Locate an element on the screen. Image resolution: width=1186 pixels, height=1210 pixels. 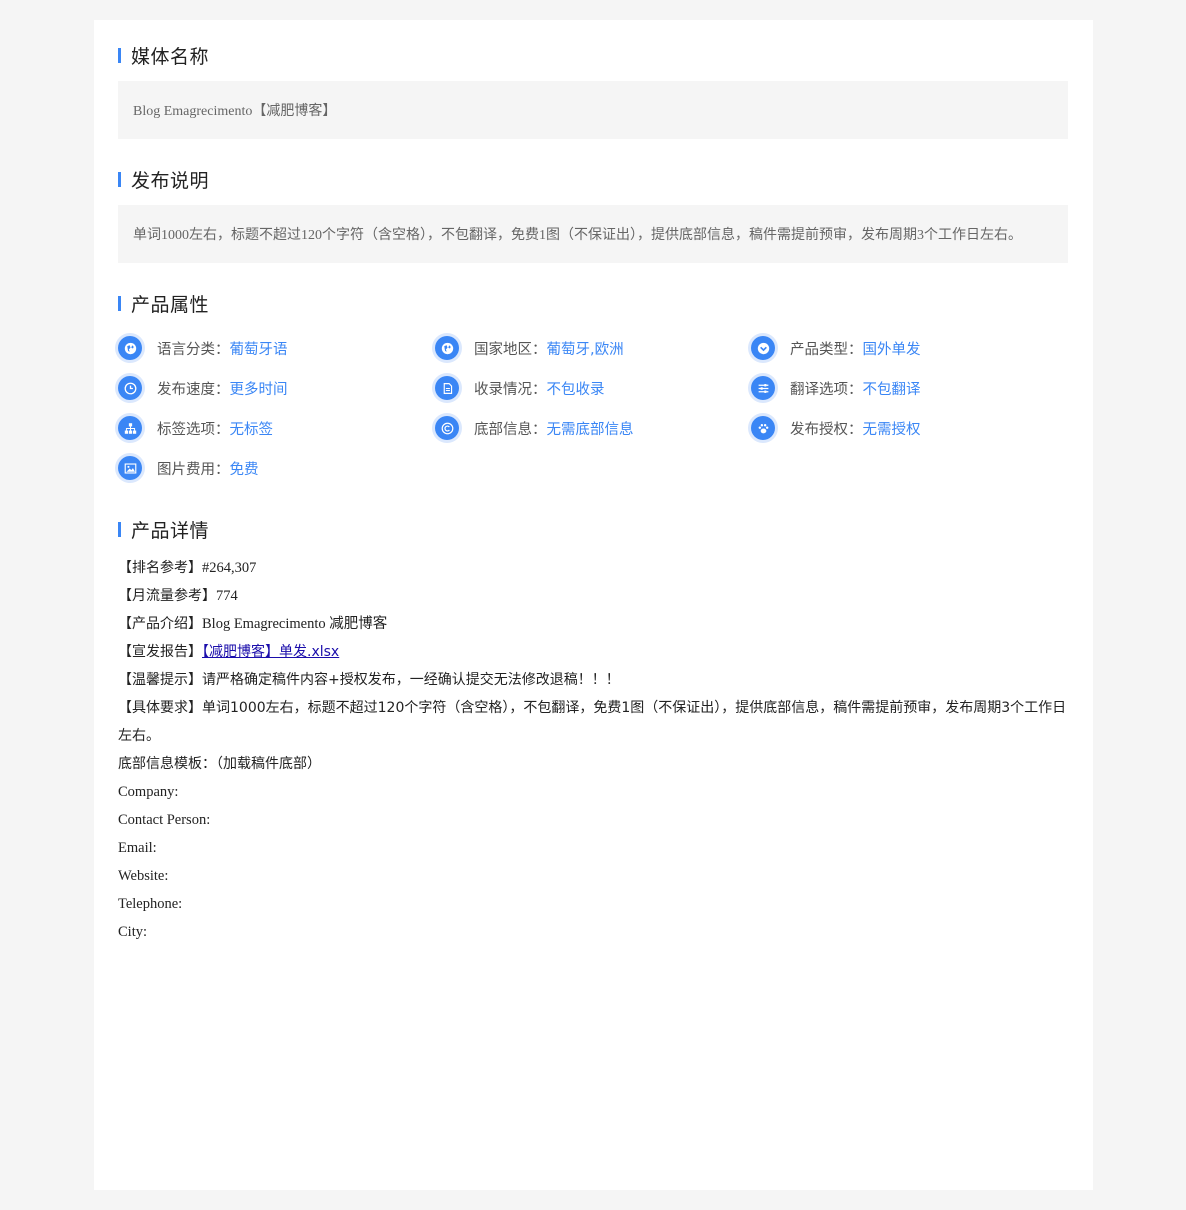
field-contact-person: Contact Person: is located at coordinates (164, 820).